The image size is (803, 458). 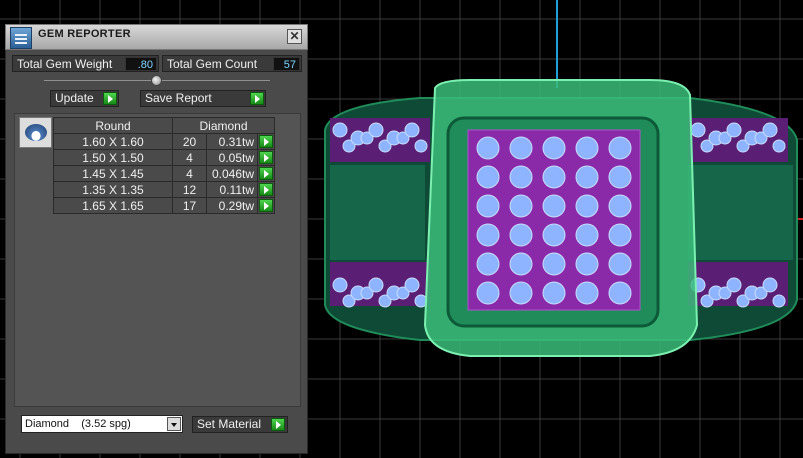 I want to click on right-band, so click(x=740, y=212).